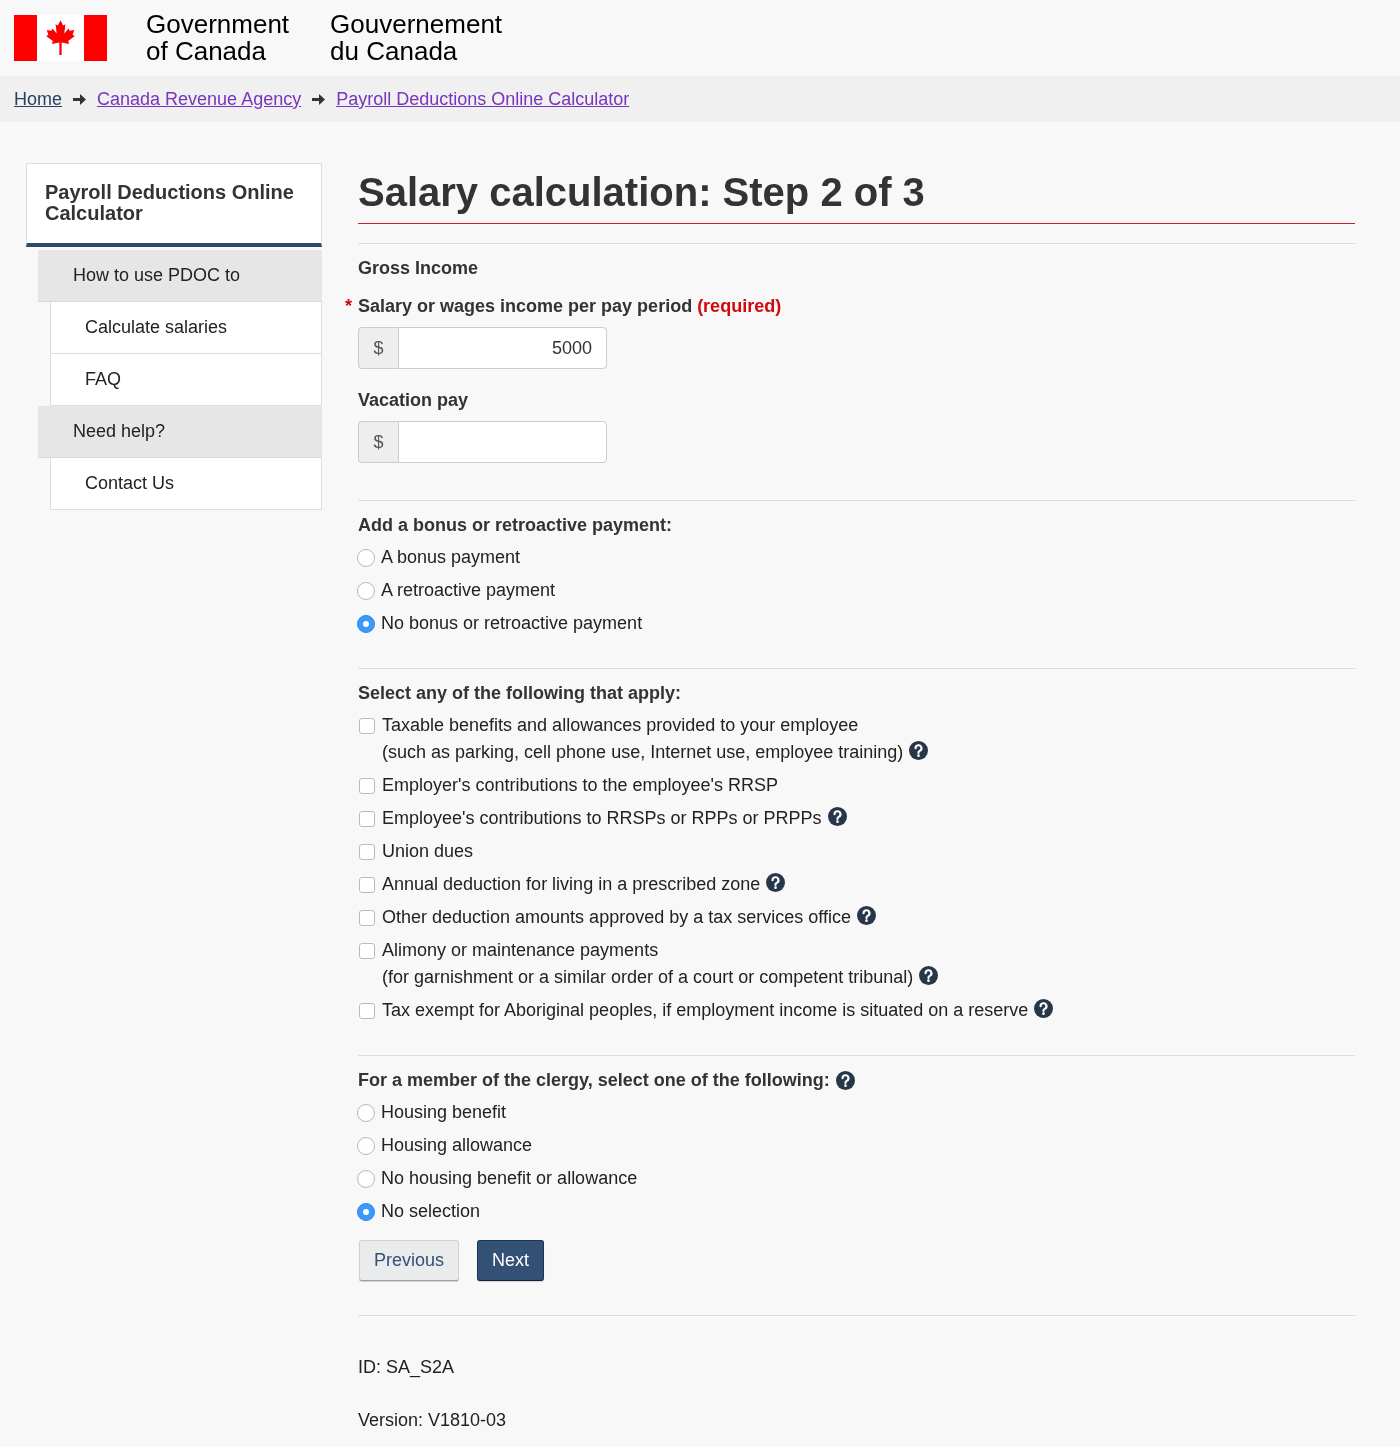  I want to click on amount-input: 5000, so click(502, 348).